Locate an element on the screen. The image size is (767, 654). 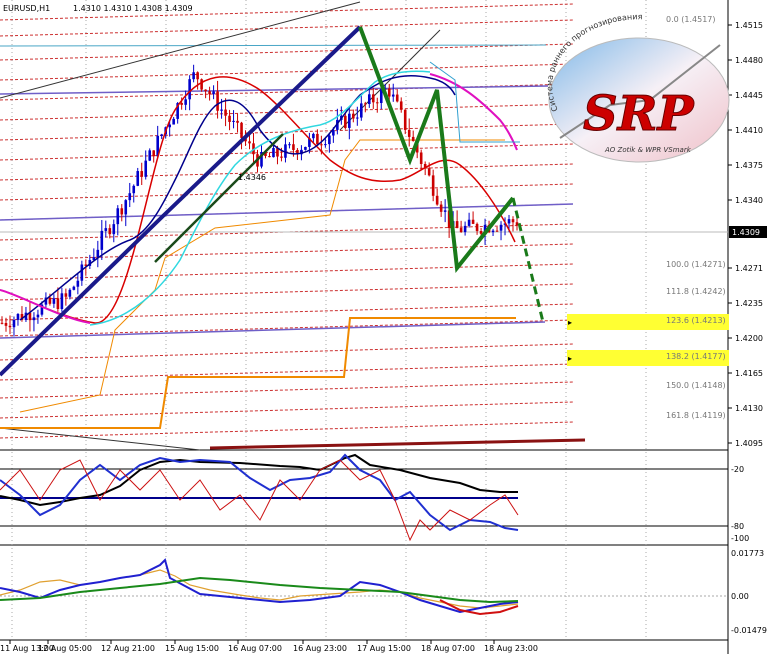
ohlc-values: 1.4310 1.4310 1.4308 1.4309 is located at coordinates (133, 8).